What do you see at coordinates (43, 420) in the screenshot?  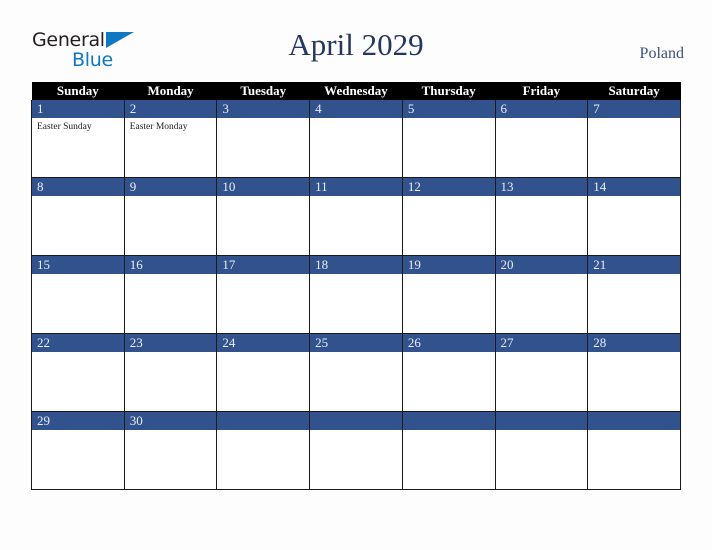 I see `day-number: 29` at bounding box center [43, 420].